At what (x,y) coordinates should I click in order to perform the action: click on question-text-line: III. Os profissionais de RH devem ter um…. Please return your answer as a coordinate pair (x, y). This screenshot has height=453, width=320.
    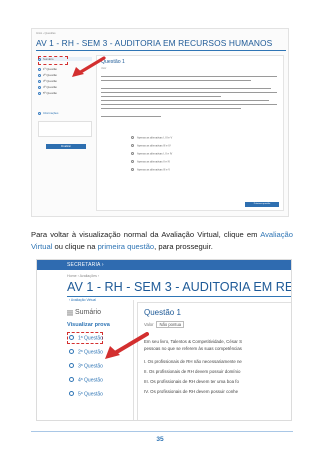
    Looking at the image, I should click on (191, 381).